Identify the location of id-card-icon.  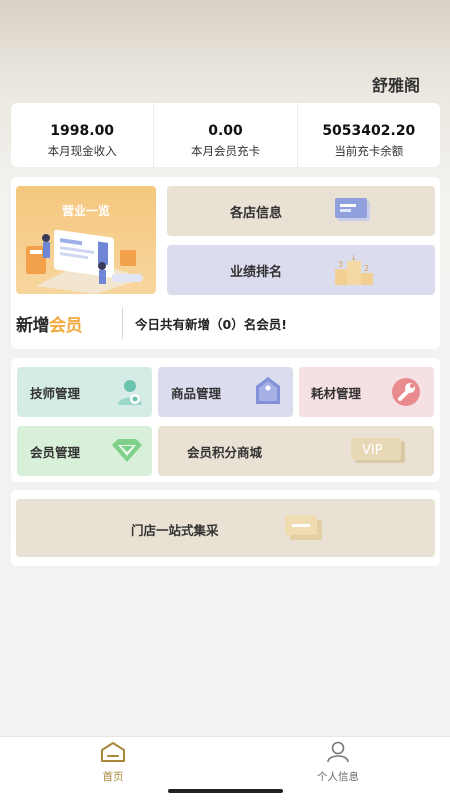
(352, 209).